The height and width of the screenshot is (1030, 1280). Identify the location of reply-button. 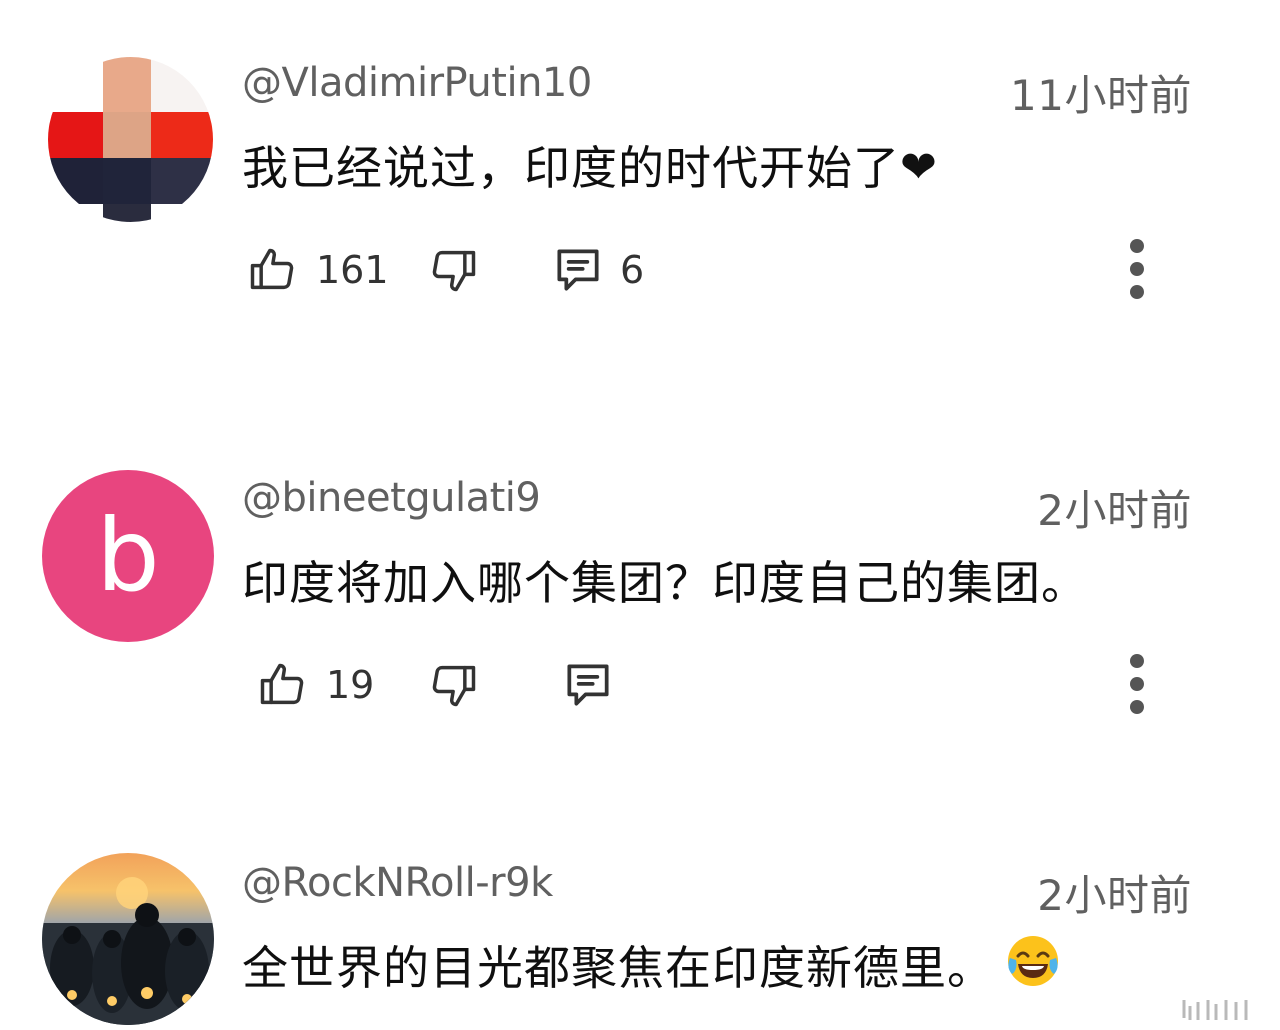
(588, 685).